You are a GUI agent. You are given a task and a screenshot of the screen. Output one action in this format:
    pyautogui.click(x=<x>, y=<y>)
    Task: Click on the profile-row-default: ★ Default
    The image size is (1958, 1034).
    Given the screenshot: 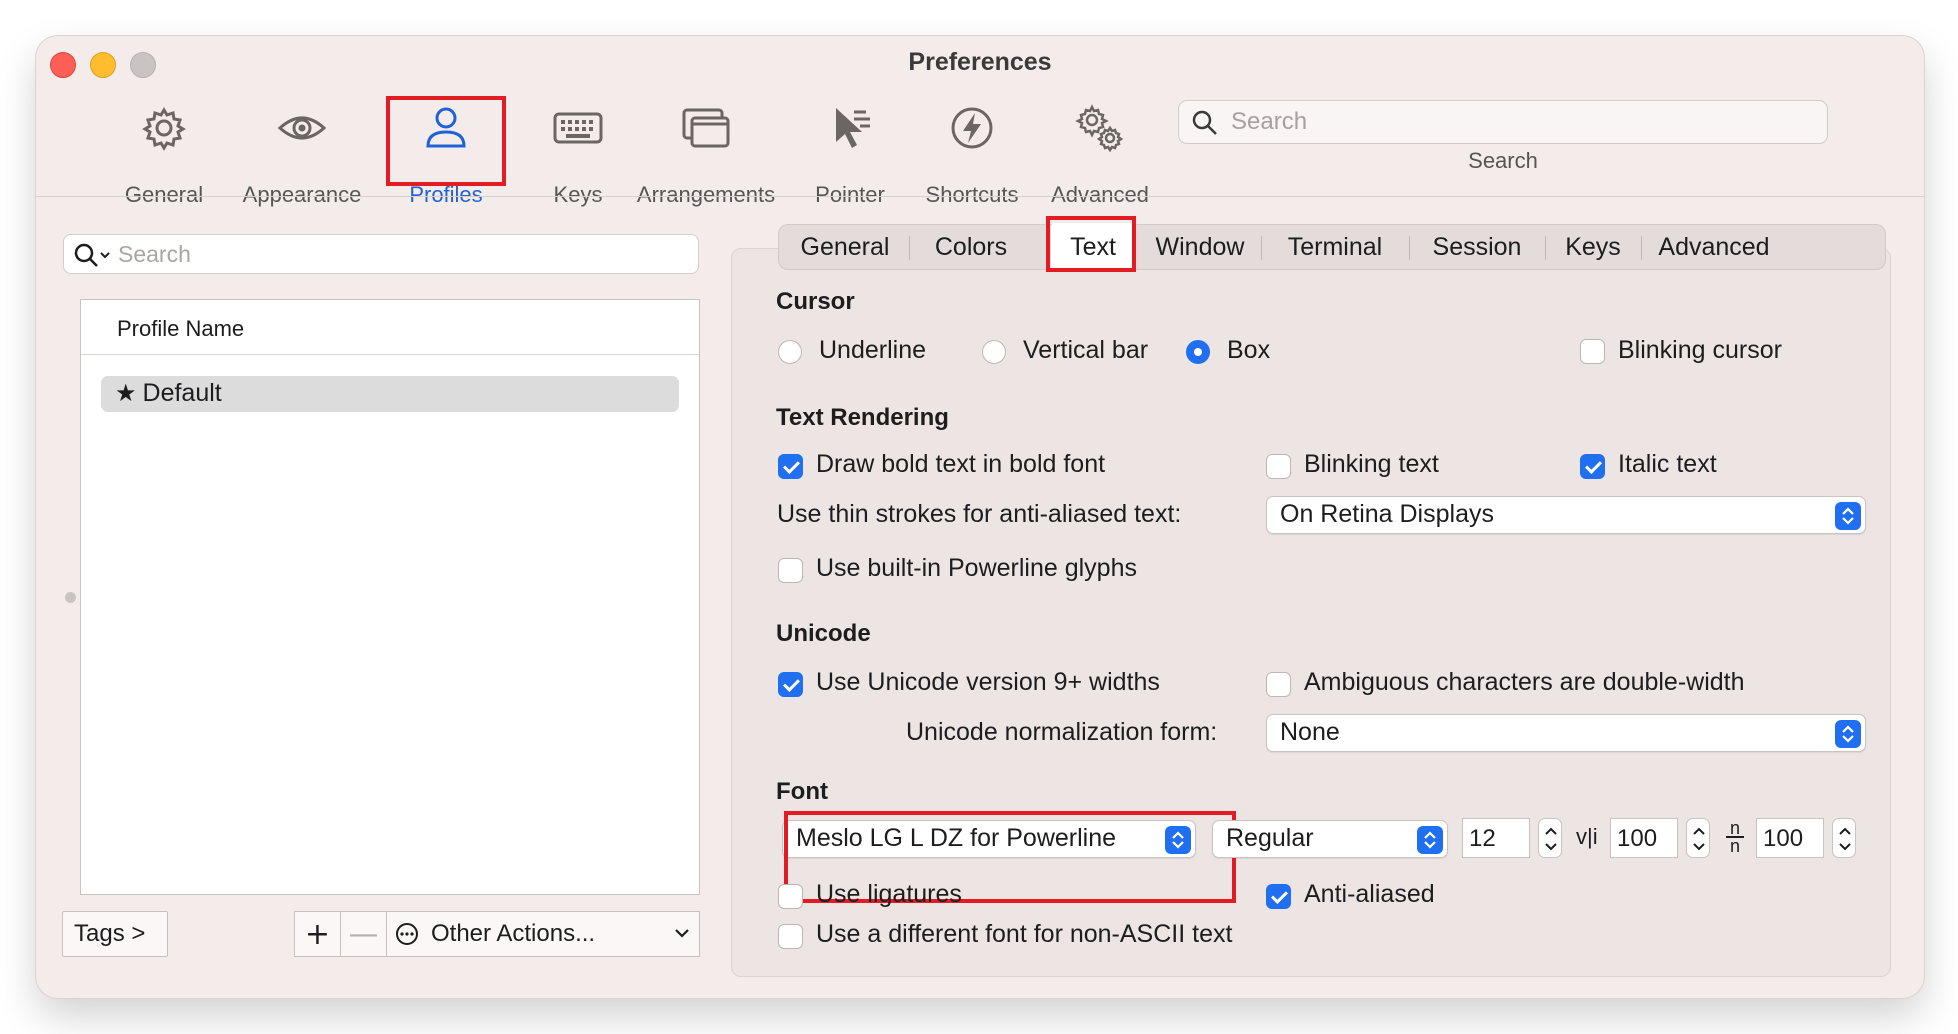 What is the action you would take?
    pyautogui.click(x=390, y=394)
    